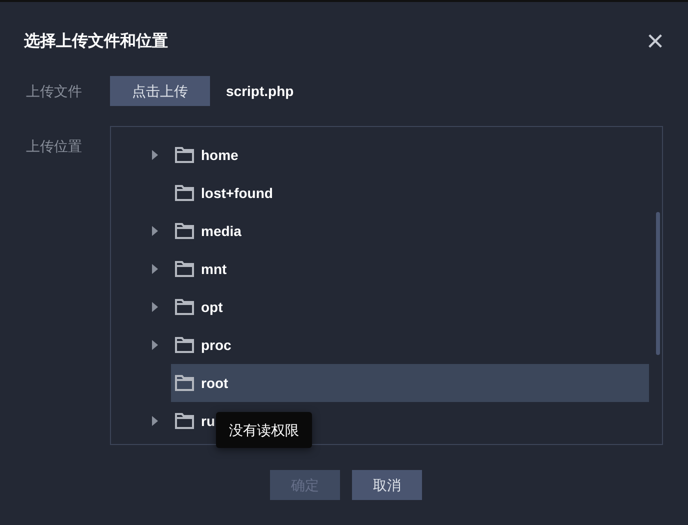 The width and height of the screenshot is (688, 525). I want to click on scrollbar, so click(658, 283).